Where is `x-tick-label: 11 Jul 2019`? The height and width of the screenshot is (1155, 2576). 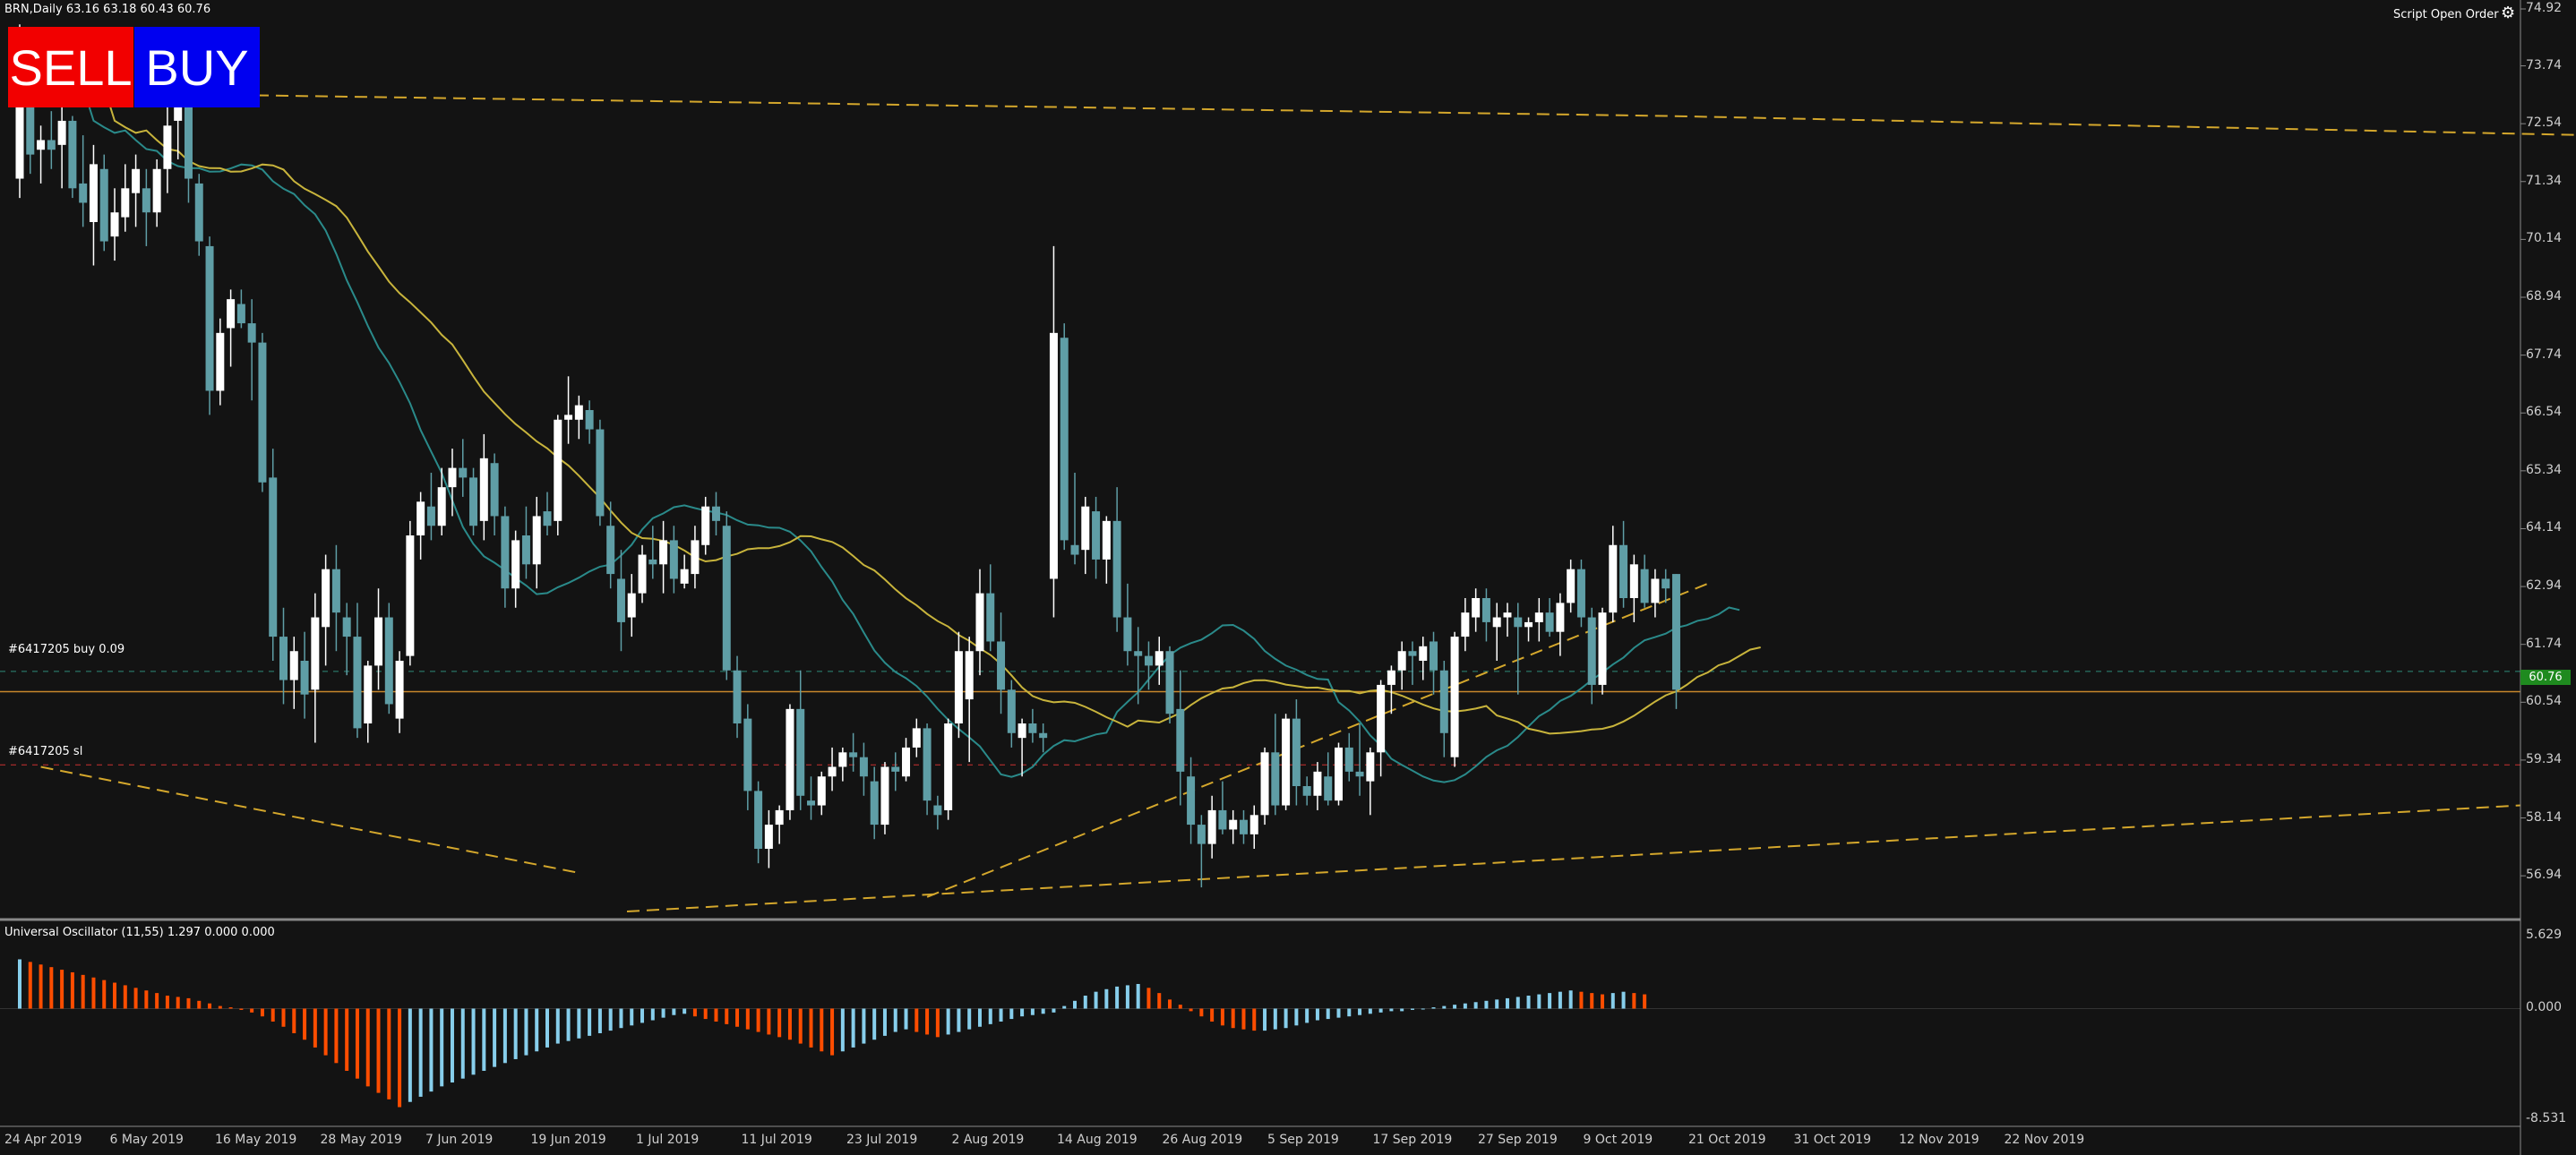 x-tick-label: 11 Jul 2019 is located at coordinates (776, 1140).